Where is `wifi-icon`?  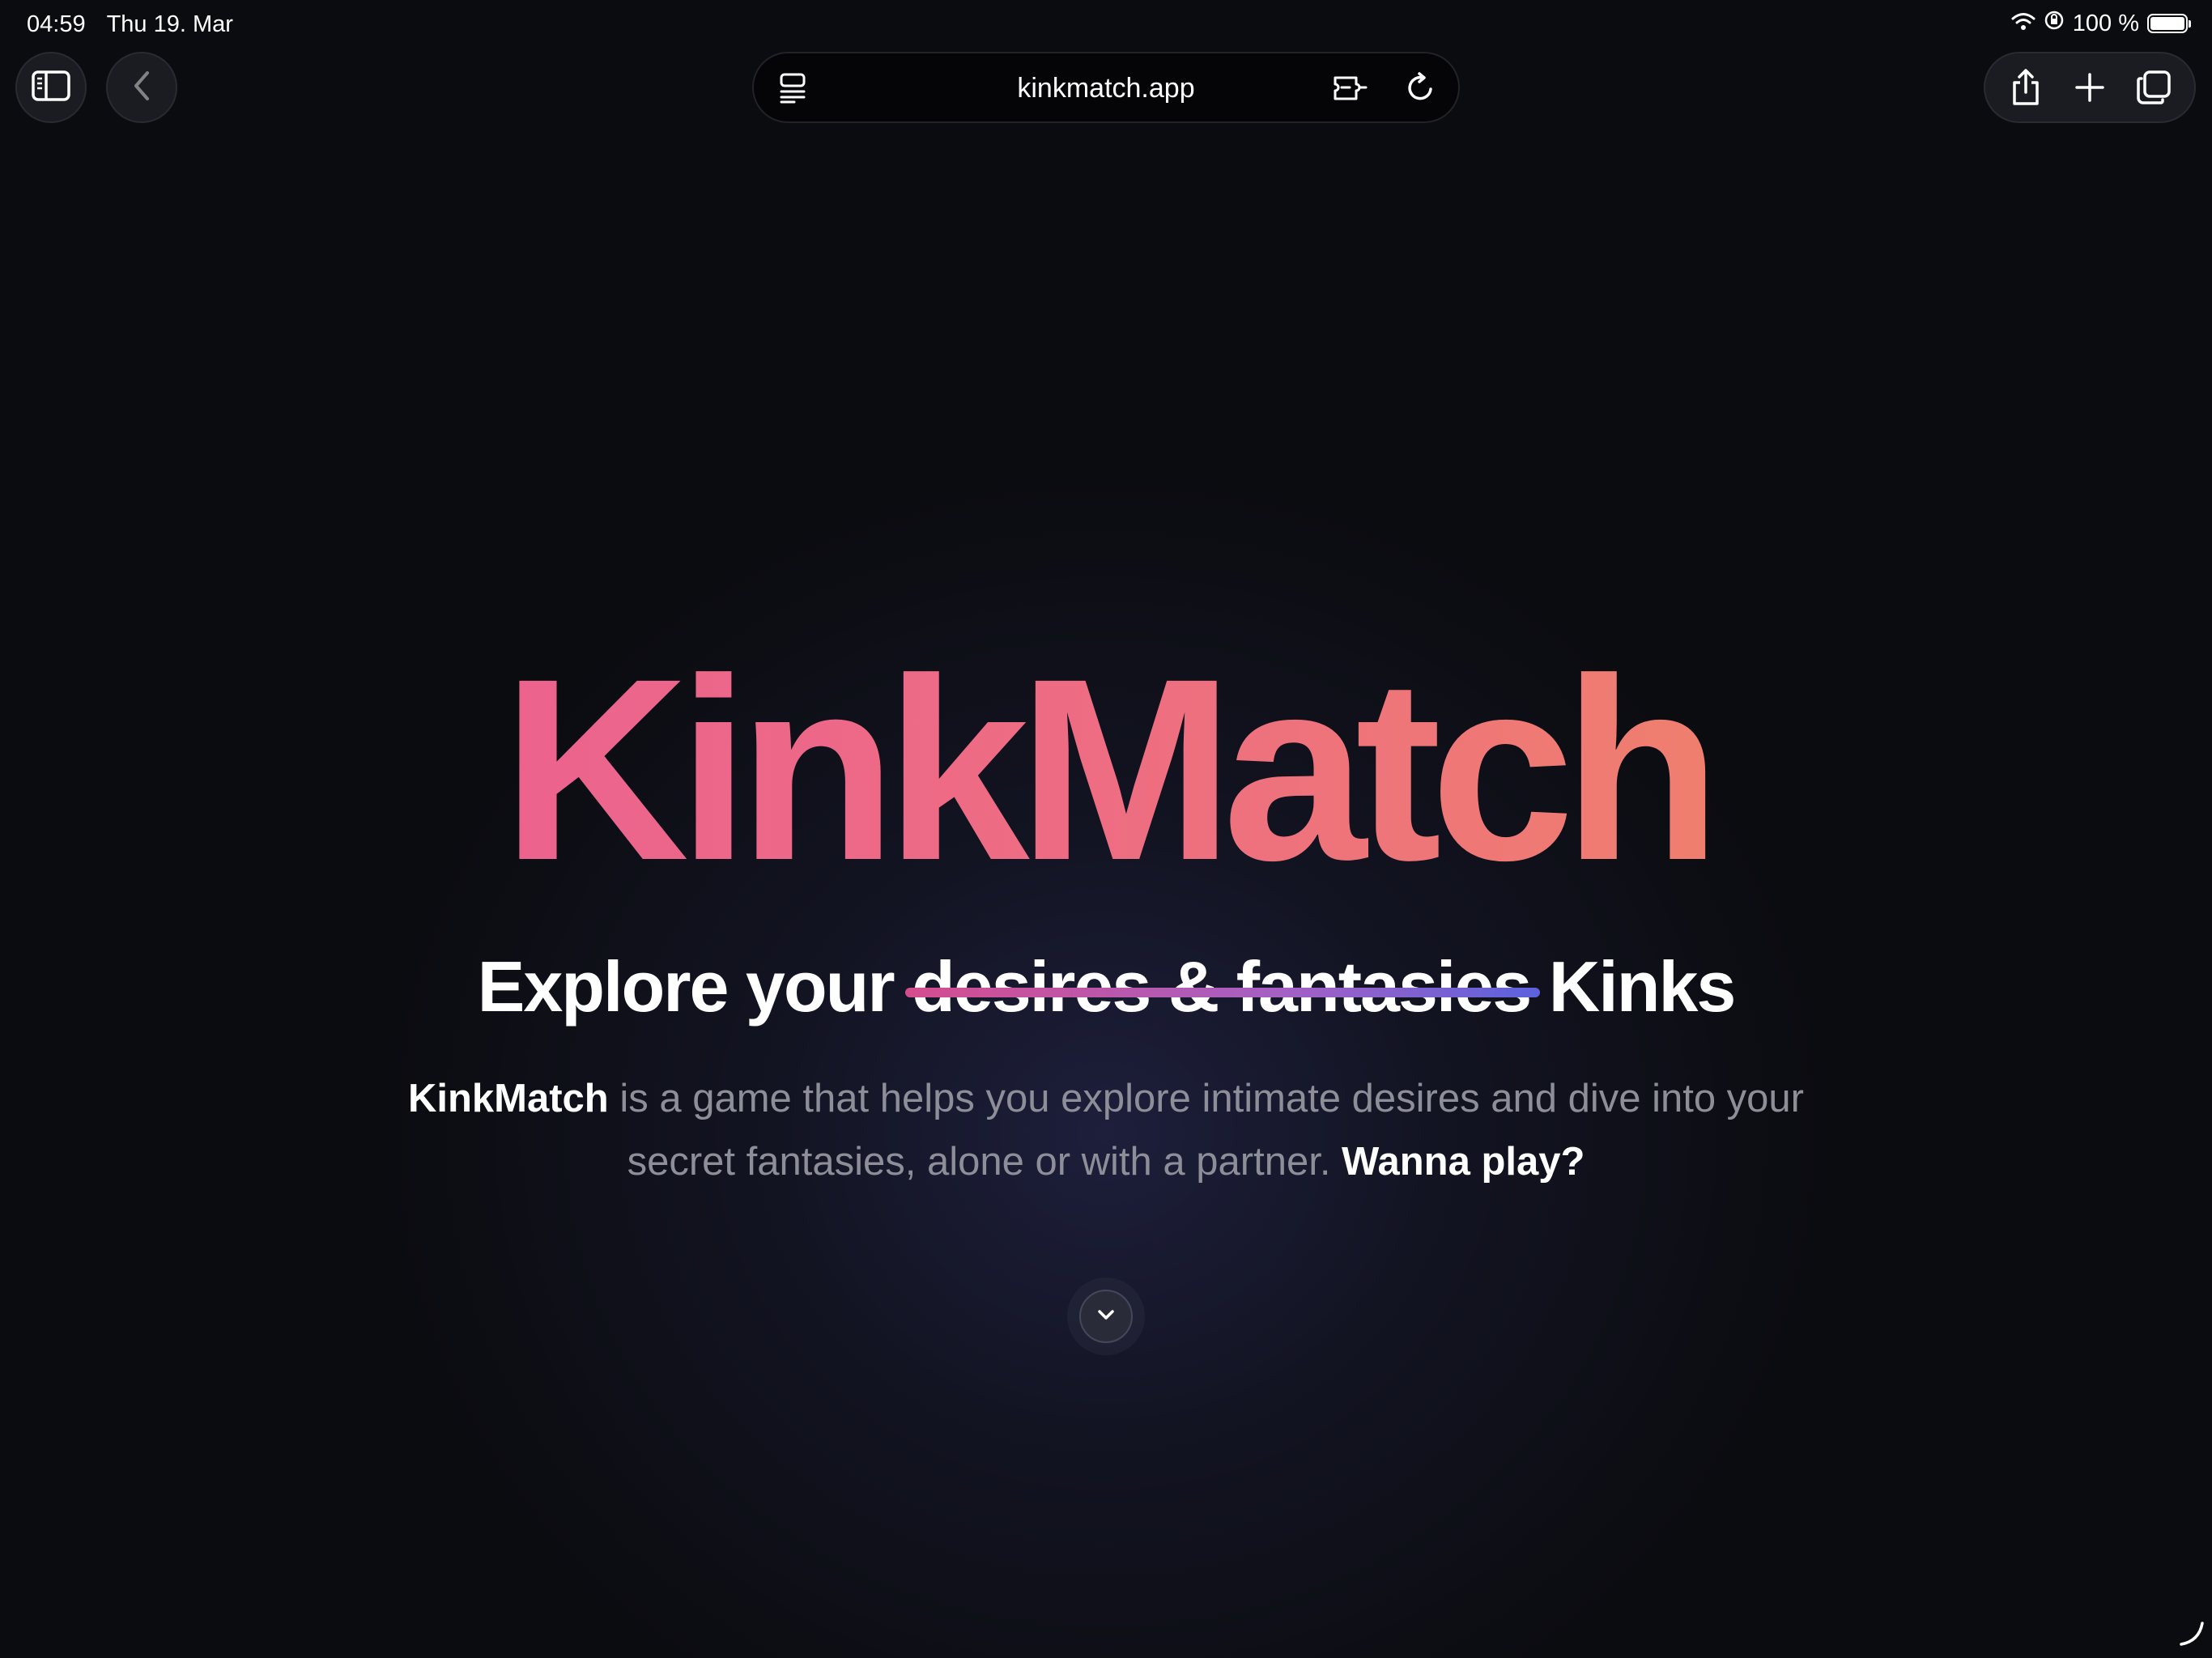
wifi-icon is located at coordinates (2023, 24).